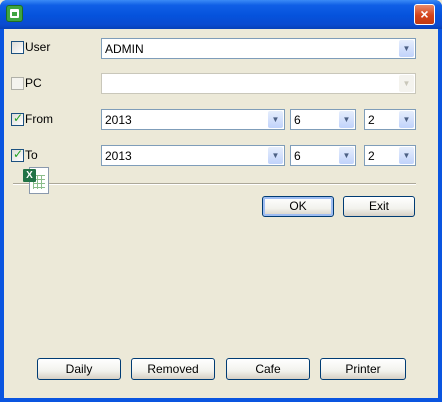 This screenshot has height=402, width=442. Describe the element at coordinates (346, 119) in the screenshot. I see `from-month-dropdown-icon: ▼` at that location.